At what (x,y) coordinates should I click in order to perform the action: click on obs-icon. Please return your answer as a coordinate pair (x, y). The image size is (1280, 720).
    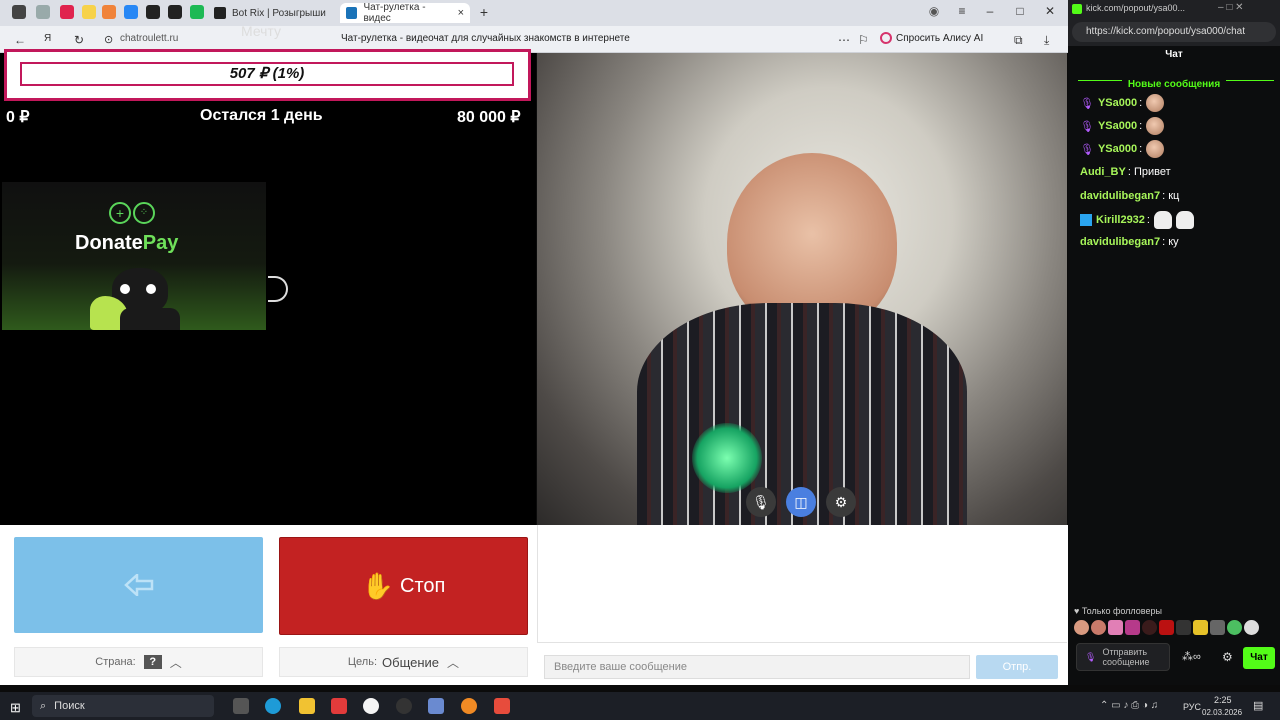
    Looking at the image, I should click on (404, 706).